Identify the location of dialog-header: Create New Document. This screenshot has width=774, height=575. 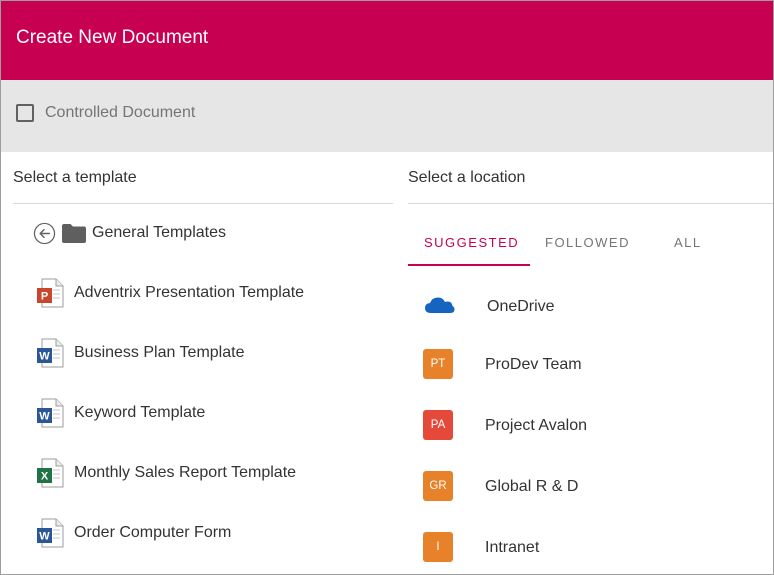
(387, 40).